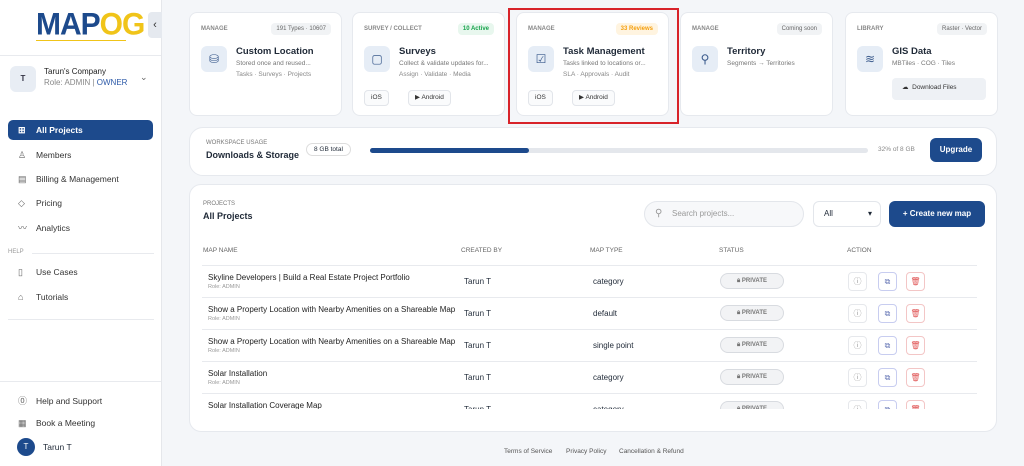  Describe the element at coordinates (847, 214) in the screenshot. I see `filter-select: All ▾` at that location.